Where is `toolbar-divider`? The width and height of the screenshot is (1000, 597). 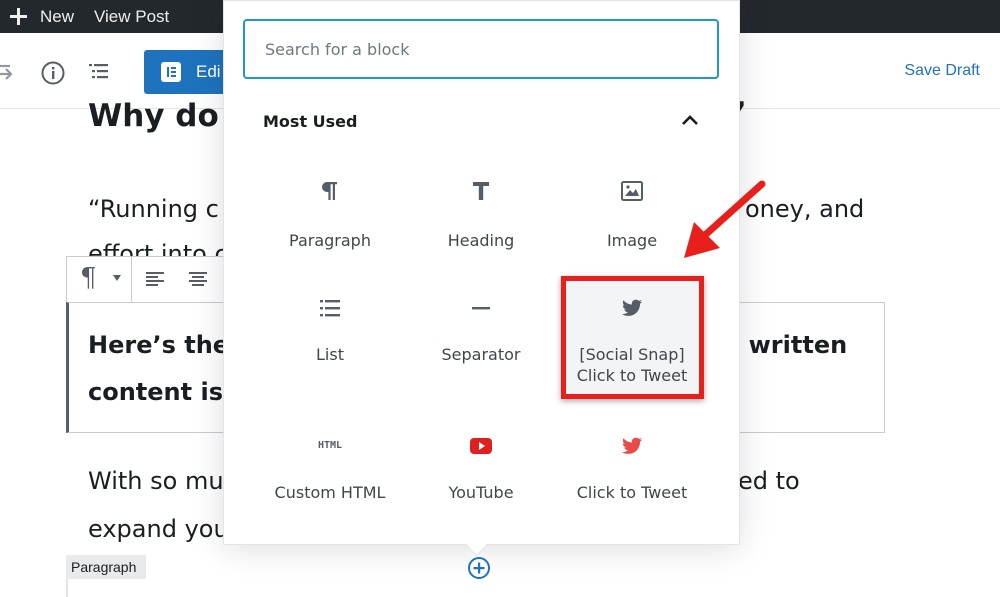
toolbar-divider is located at coordinates (131, 279).